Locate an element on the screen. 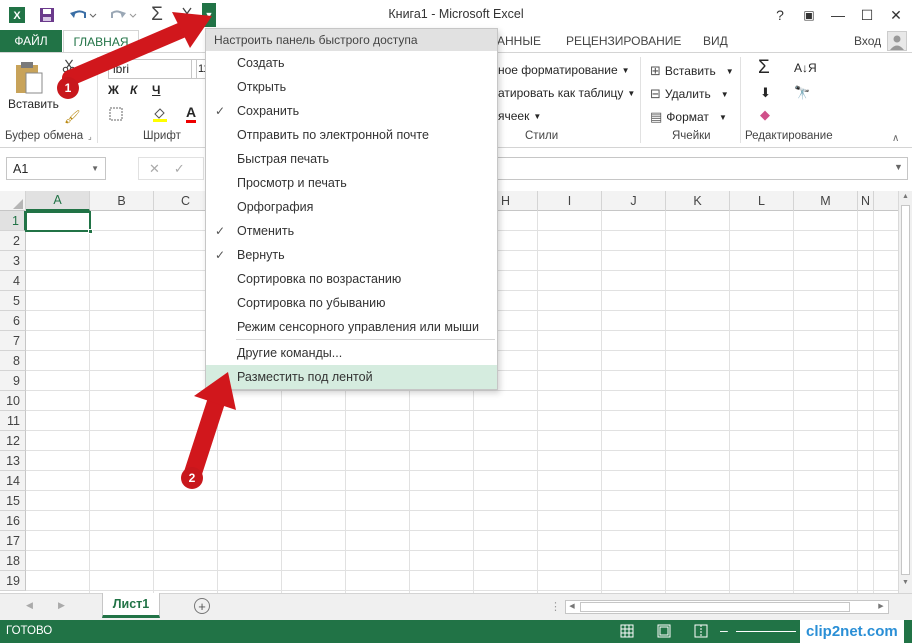 The image size is (912, 643). page-break-icon is located at coordinates (701, 632).